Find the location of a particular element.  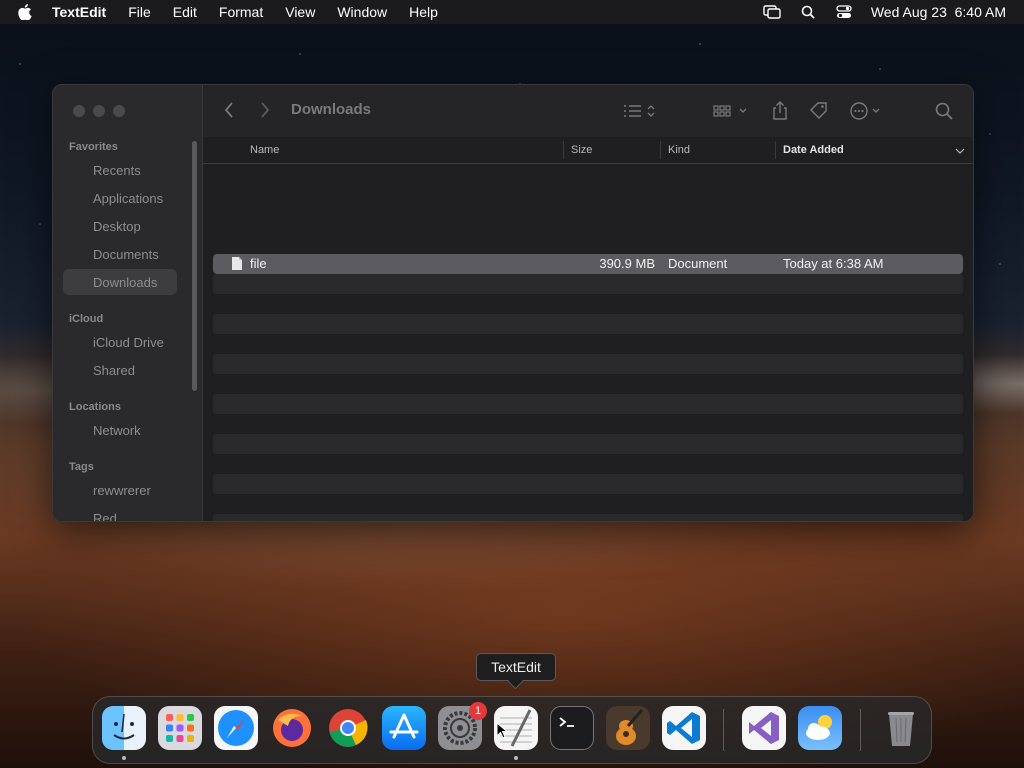

dock: 1 is located at coordinates (512, 730).